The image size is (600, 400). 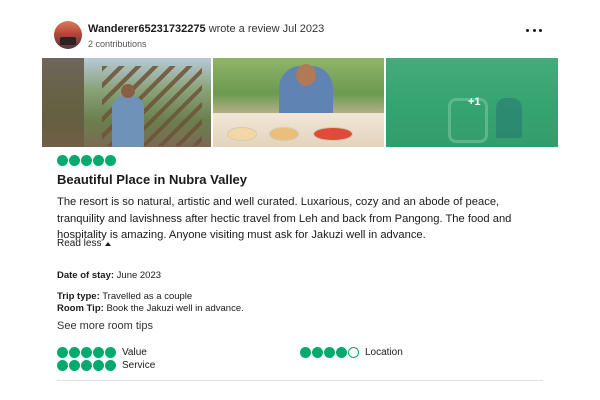 I want to click on photo-garden: +1, so click(x=472, y=102).